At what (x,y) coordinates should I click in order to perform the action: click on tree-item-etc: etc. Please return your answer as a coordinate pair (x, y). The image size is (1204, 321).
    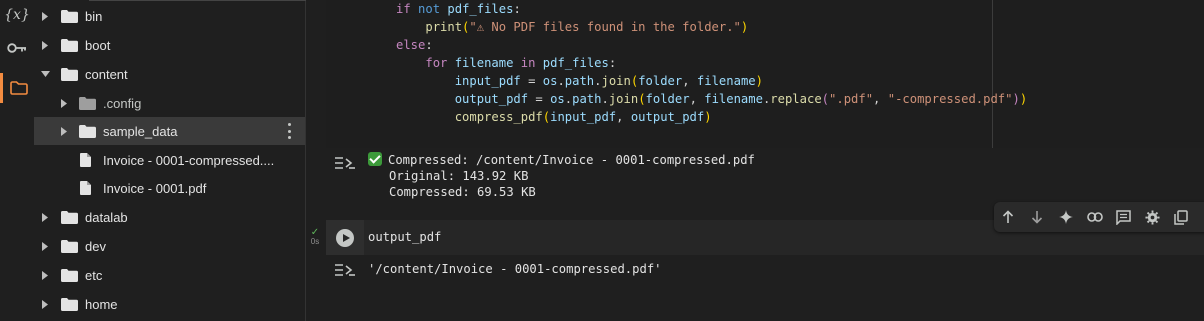
    Looking at the image, I should click on (169, 275).